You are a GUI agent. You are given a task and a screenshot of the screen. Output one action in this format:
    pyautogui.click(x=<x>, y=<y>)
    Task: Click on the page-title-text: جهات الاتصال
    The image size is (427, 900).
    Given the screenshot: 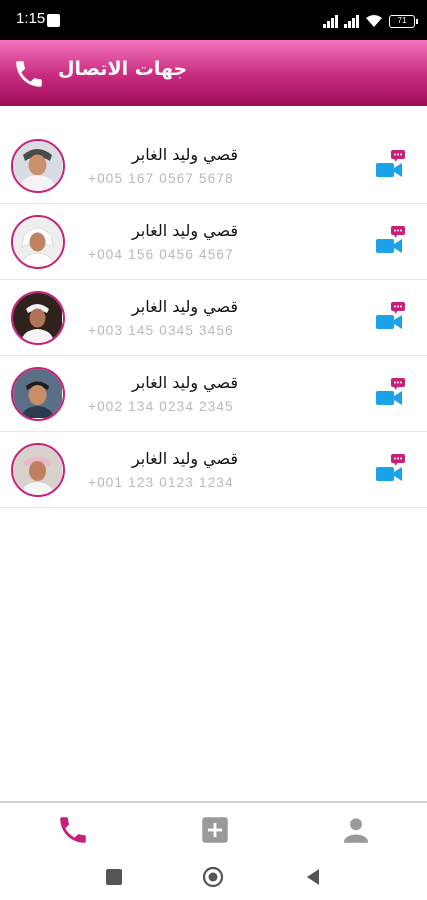 What is the action you would take?
    pyautogui.click(x=123, y=69)
    